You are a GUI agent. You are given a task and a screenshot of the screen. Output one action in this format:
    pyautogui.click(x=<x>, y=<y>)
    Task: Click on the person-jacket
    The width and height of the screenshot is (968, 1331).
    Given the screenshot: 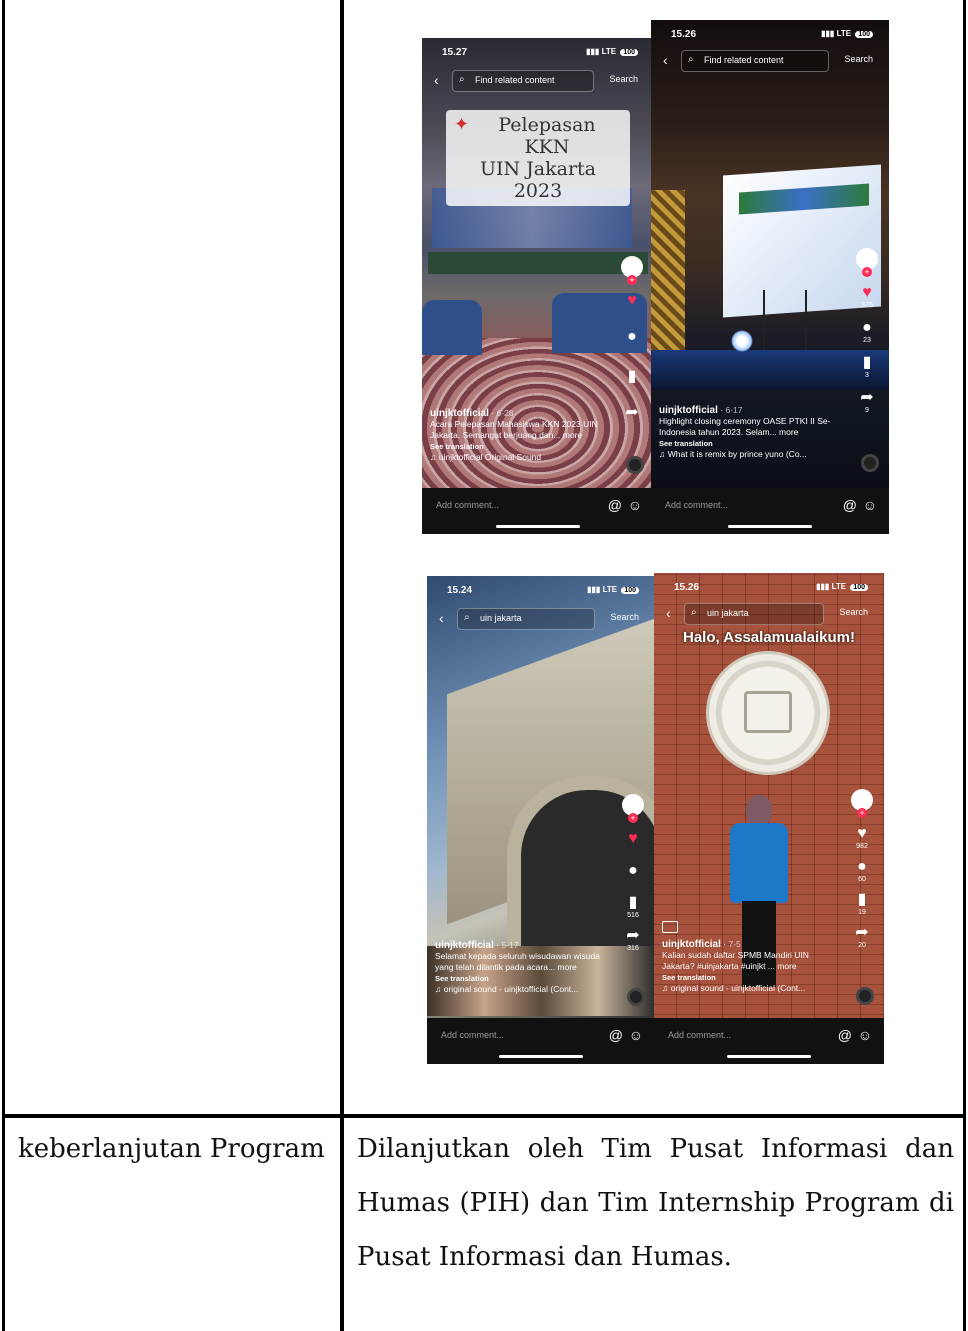 What is the action you would take?
    pyautogui.click(x=759, y=863)
    